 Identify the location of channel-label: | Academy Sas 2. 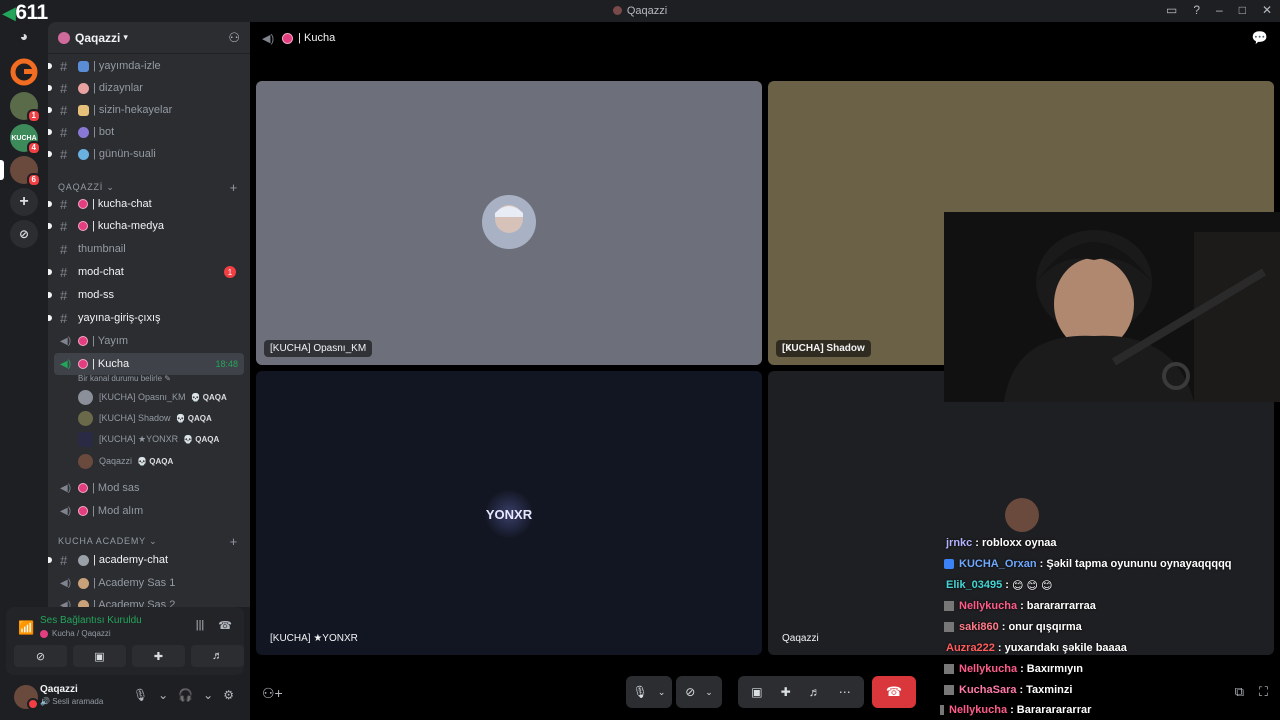
(134, 603).